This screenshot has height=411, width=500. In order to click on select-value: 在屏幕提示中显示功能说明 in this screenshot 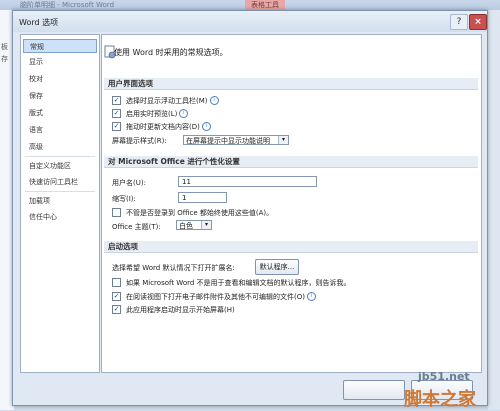, I will do `click(228, 141)`.